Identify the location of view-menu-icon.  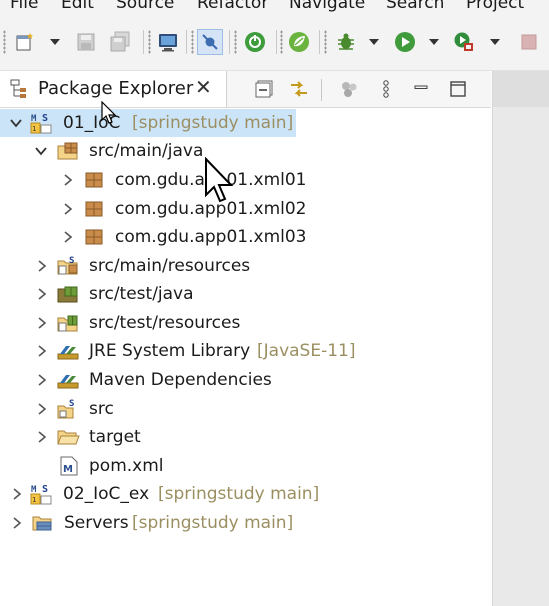
(386, 89).